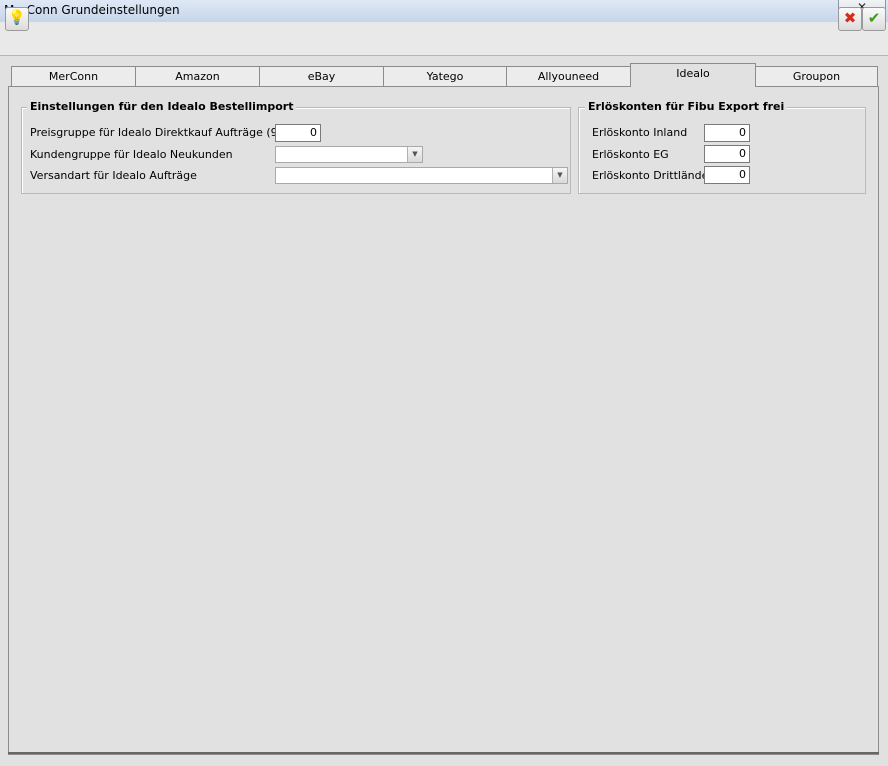  I want to click on preisgruppe-input: 0, so click(298, 133).